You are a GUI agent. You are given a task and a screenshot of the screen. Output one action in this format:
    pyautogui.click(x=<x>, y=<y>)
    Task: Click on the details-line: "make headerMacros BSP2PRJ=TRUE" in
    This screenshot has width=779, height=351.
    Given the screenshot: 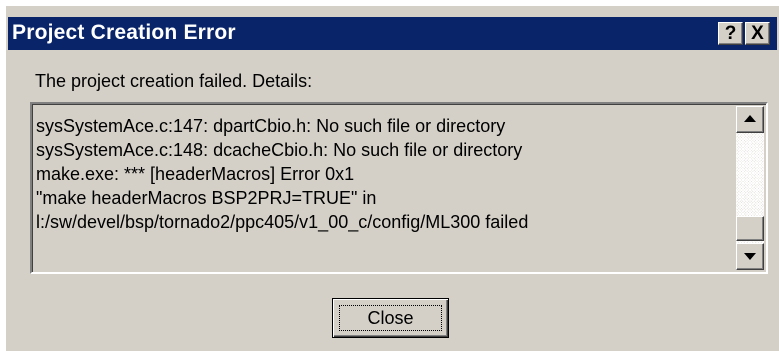 What is the action you would take?
    pyautogui.click(x=206, y=198)
    